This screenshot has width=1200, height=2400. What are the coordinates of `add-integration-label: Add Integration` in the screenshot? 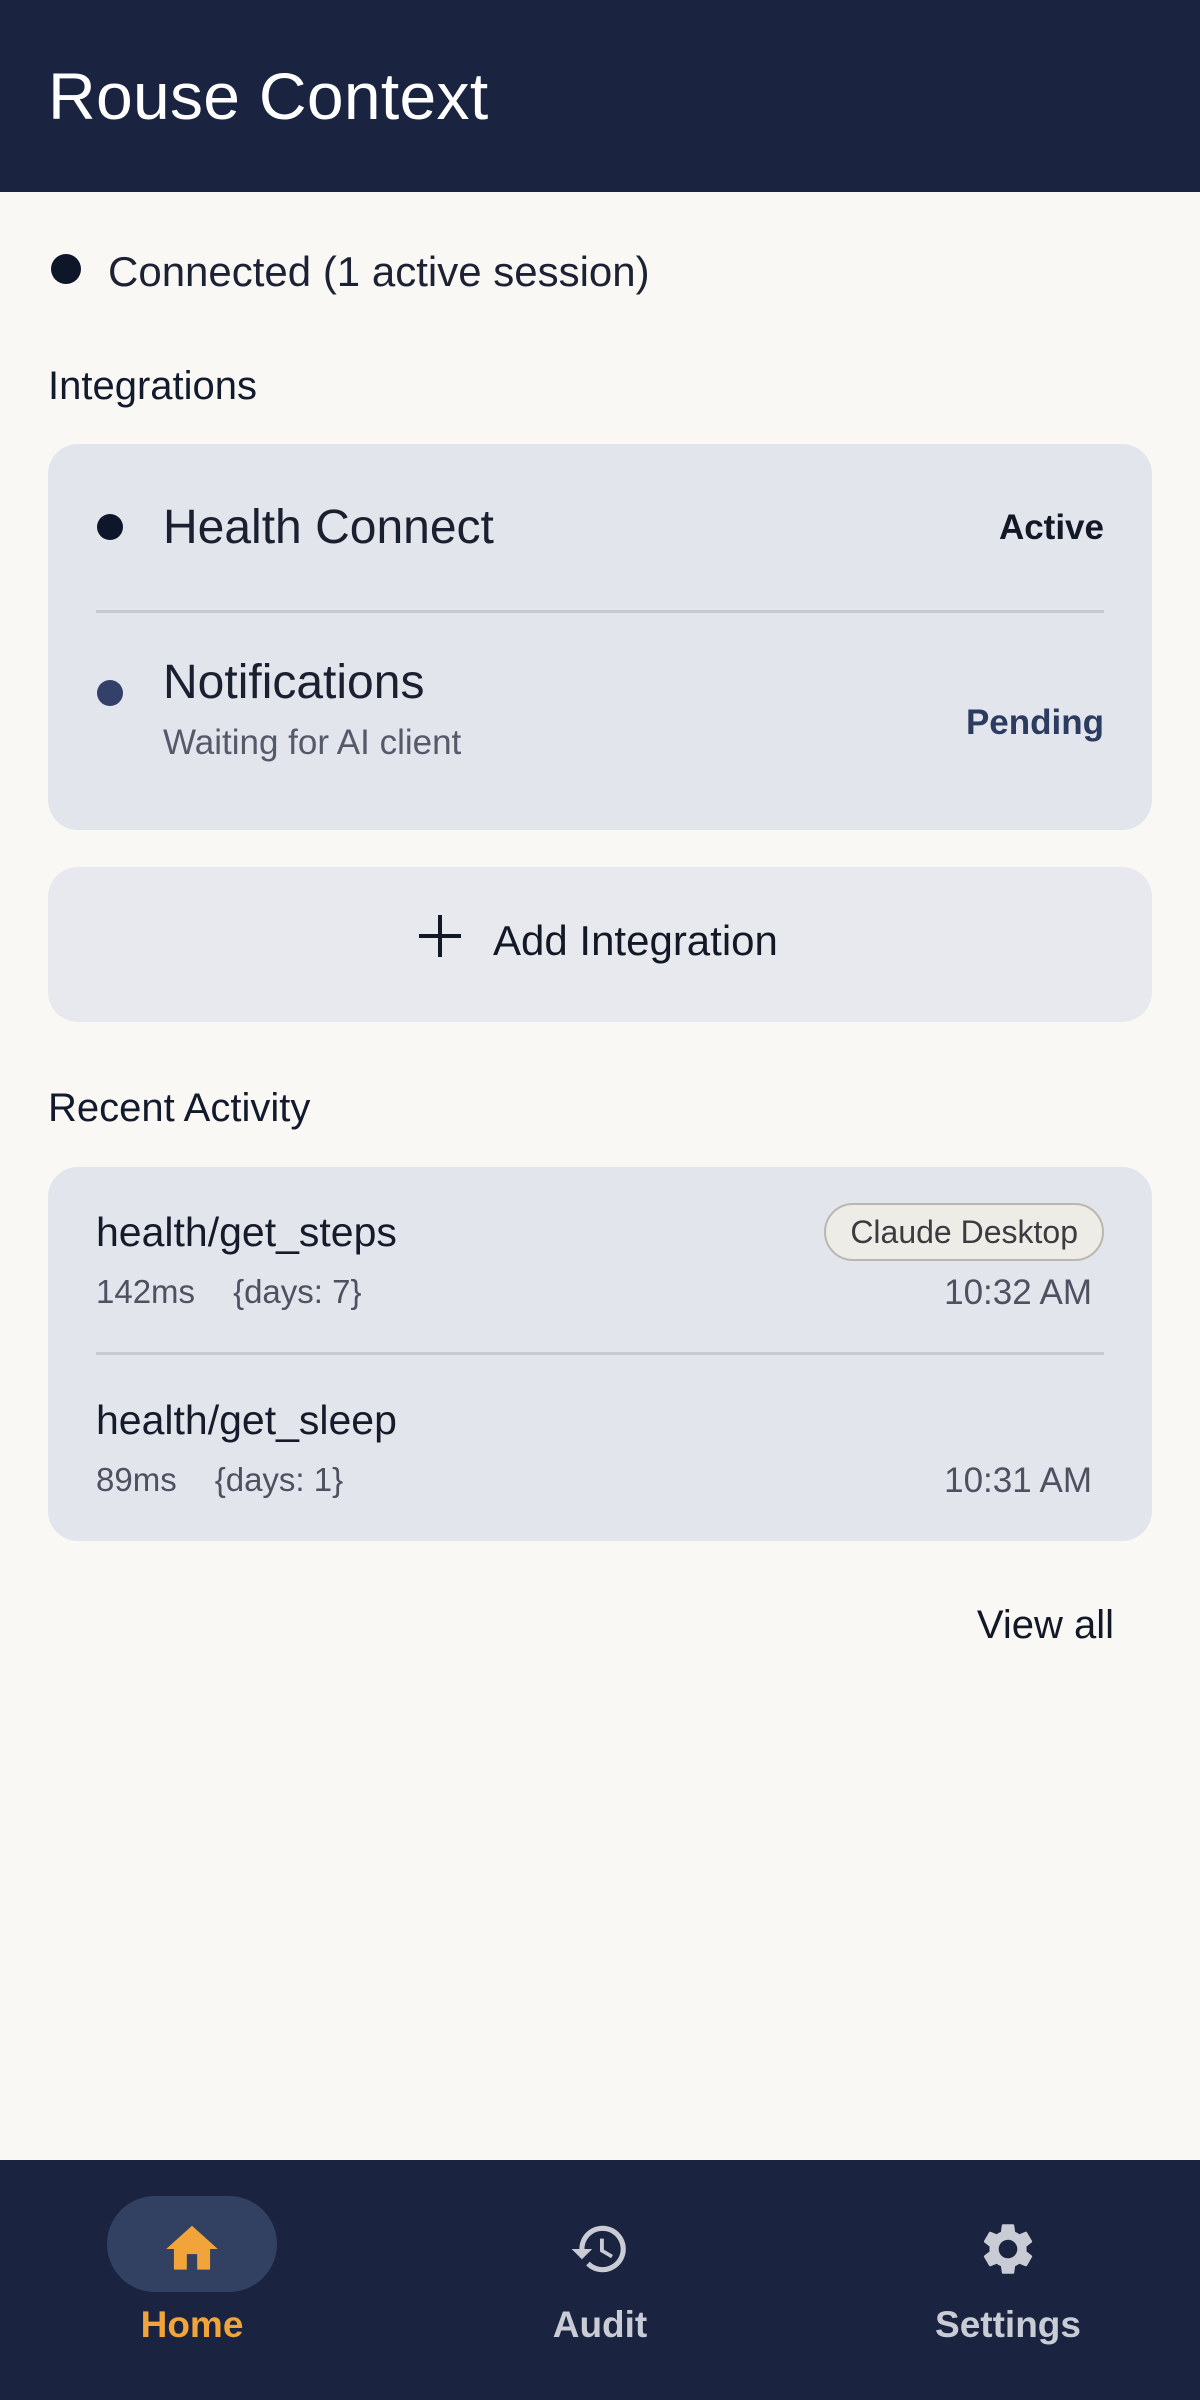 It's located at (635, 940).